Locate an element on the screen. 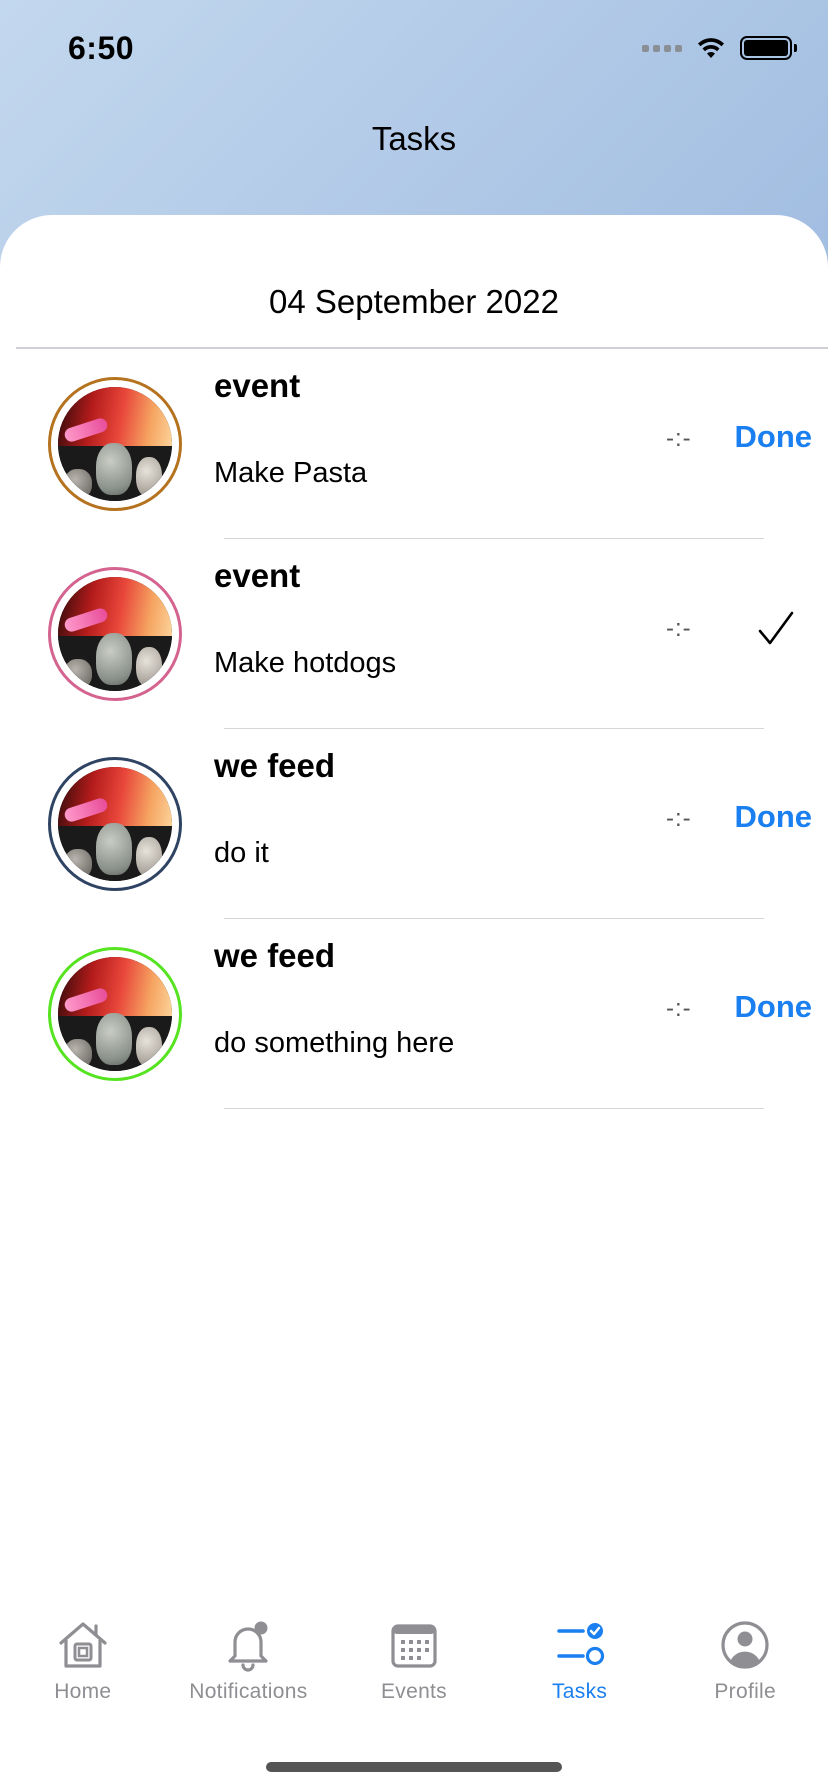 The height and width of the screenshot is (1792, 828). tab-label: Tasks is located at coordinates (579, 1691).